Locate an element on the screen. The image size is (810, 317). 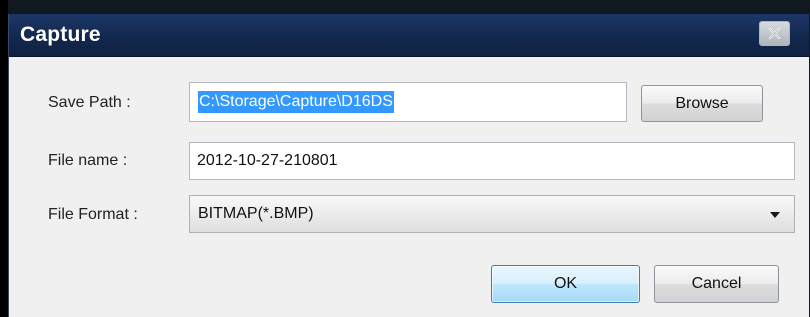
chevron-down-icon is located at coordinates (775, 215).